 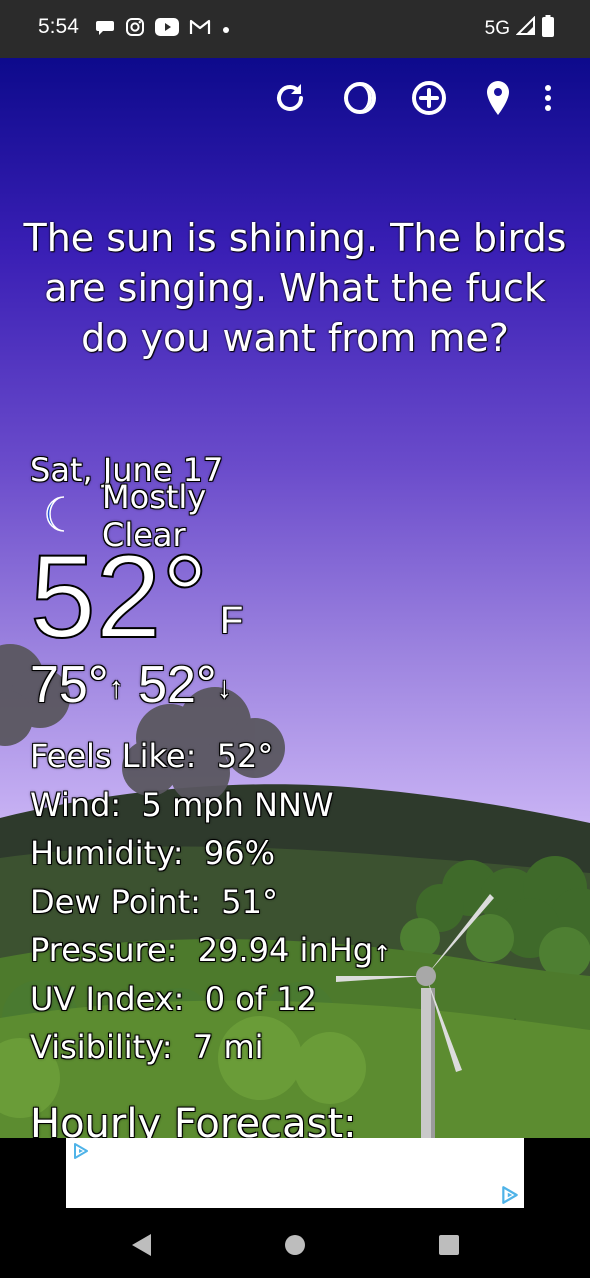 I want to click on detail-row-dew-point: Dew Point: 51°, so click(x=211, y=902).